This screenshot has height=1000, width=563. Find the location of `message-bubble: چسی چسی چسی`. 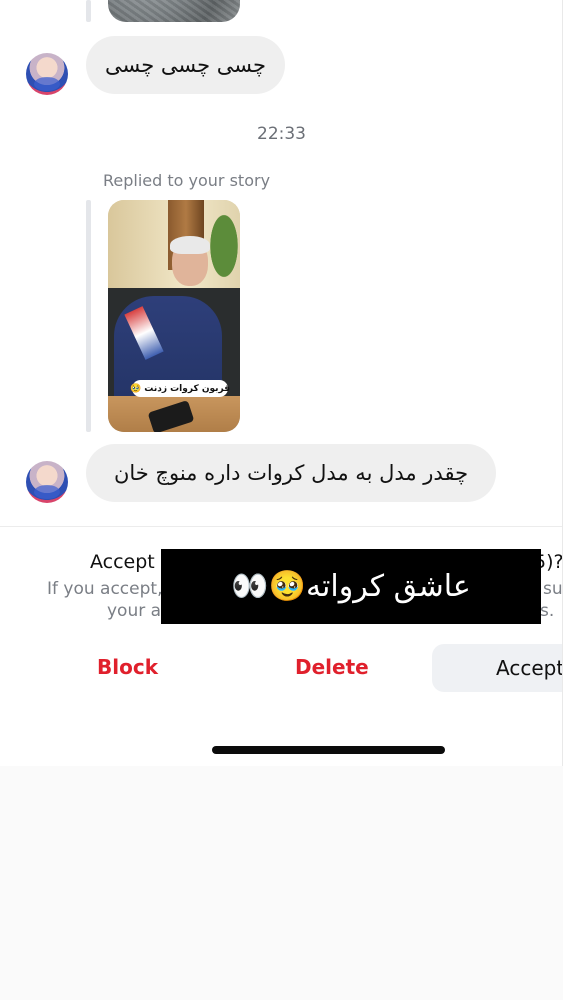

message-bubble: چسی چسی چسی is located at coordinates (185, 65).